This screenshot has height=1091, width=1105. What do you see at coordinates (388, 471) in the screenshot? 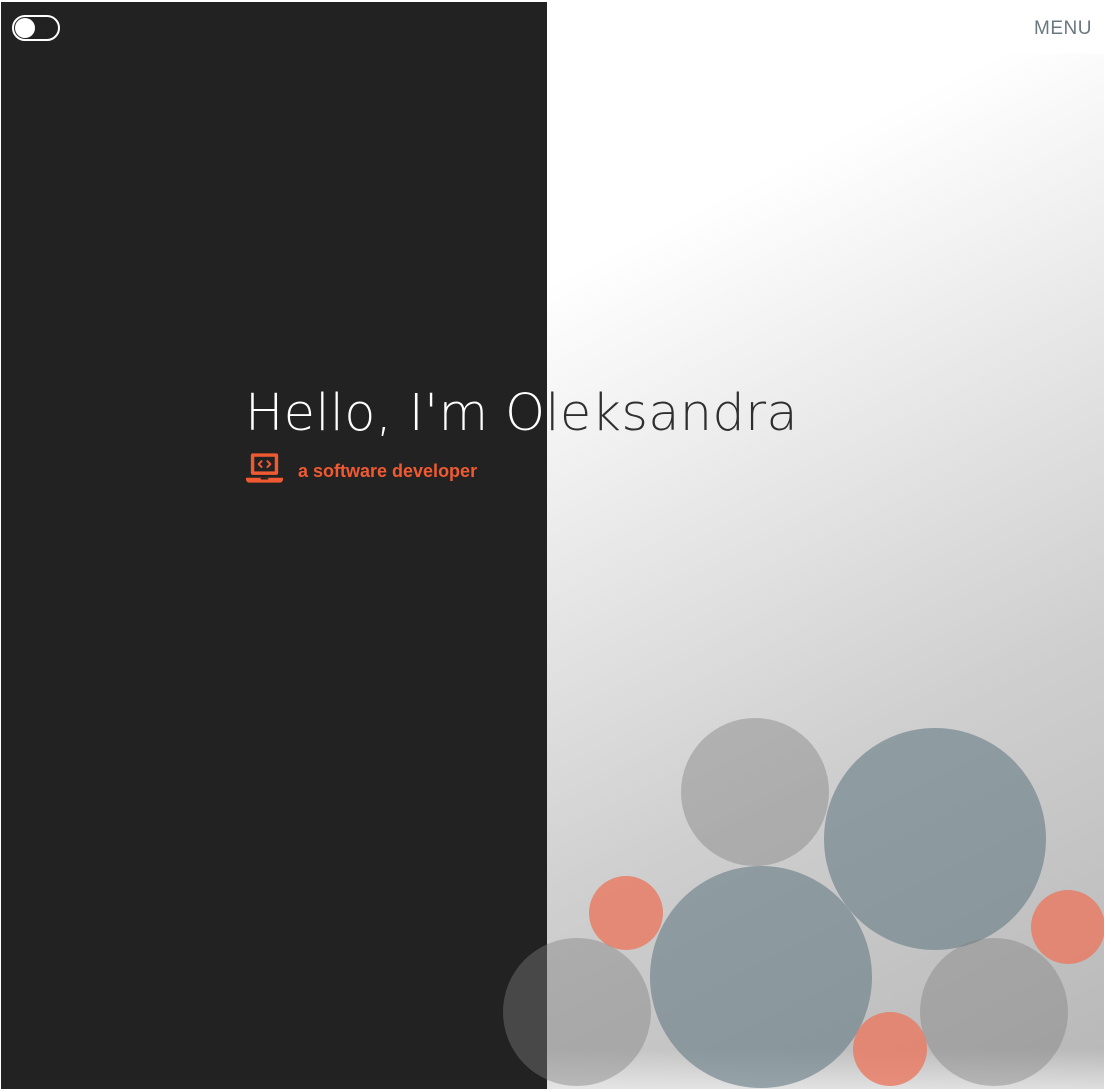
I see `hero-subtitle: a software developer` at bounding box center [388, 471].